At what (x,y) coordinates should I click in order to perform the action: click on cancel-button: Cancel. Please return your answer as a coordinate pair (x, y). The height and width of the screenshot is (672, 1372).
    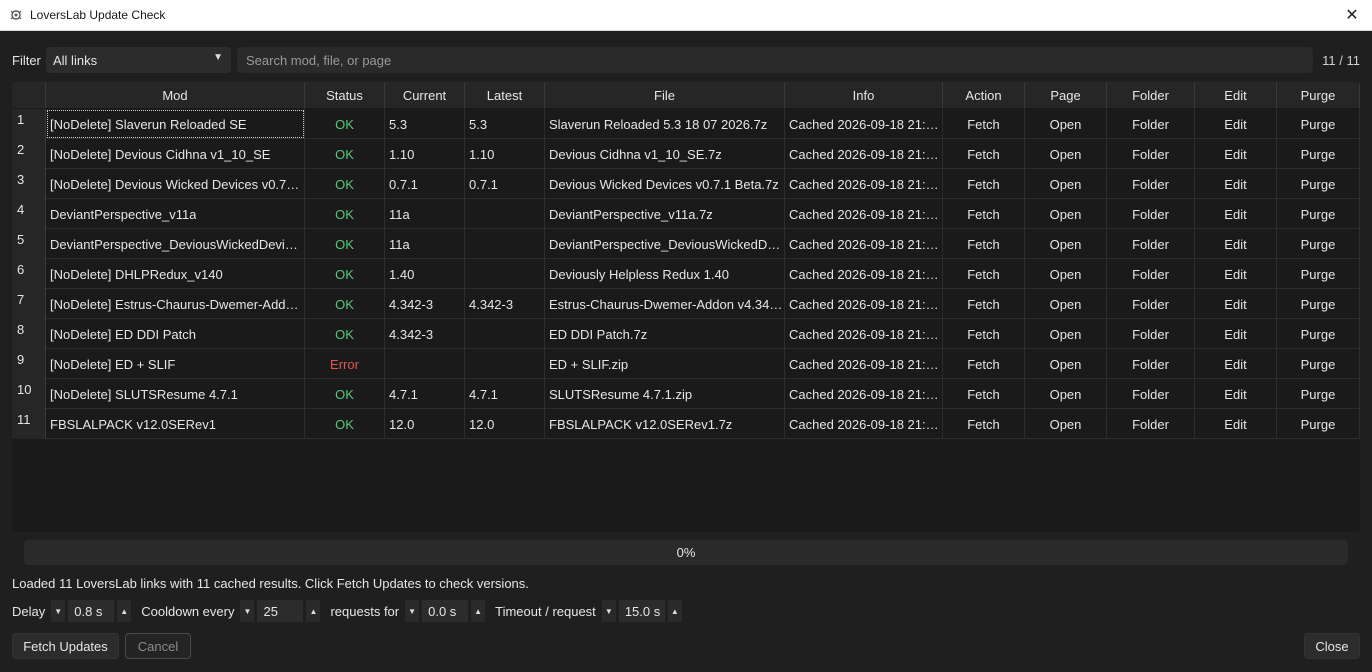
    Looking at the image, I should click on (158, 646).